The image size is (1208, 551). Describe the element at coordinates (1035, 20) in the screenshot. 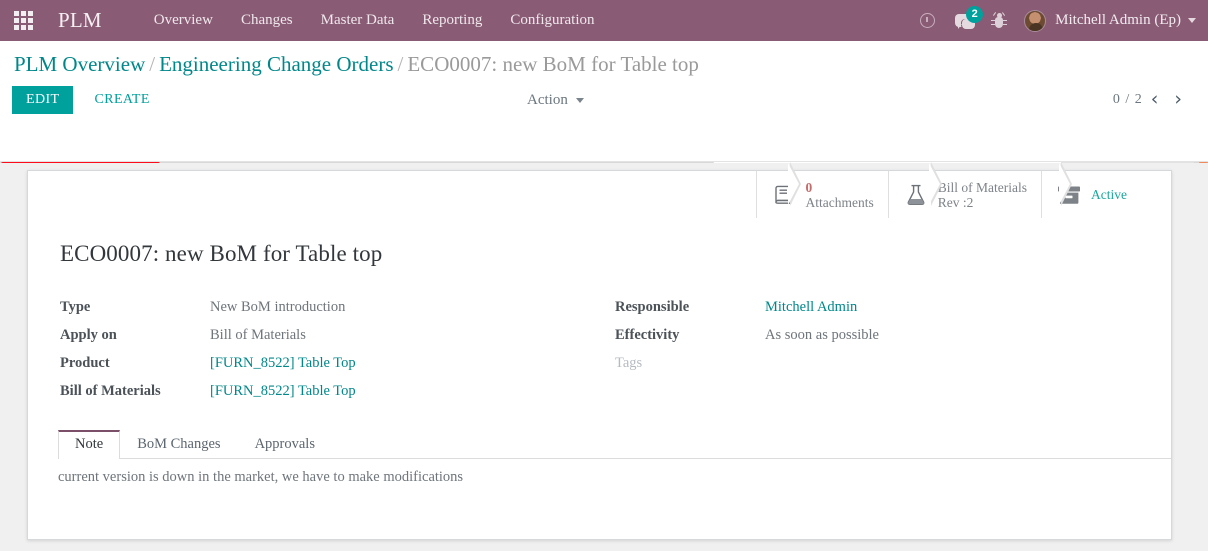

I see `avatar` at that location.